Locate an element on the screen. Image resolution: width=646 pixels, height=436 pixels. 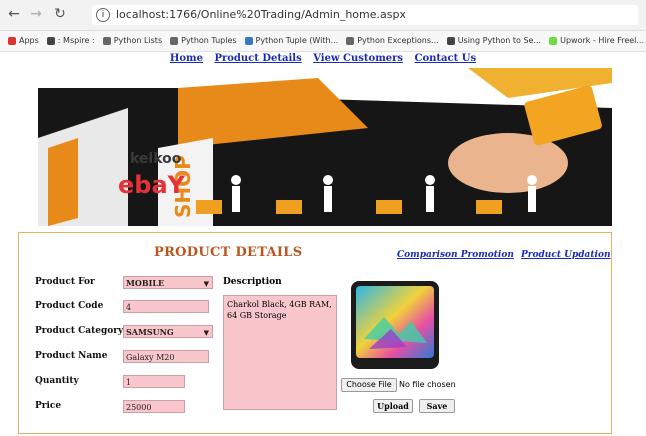
bookmark-label: Apps is located at coordinates (29, 40).